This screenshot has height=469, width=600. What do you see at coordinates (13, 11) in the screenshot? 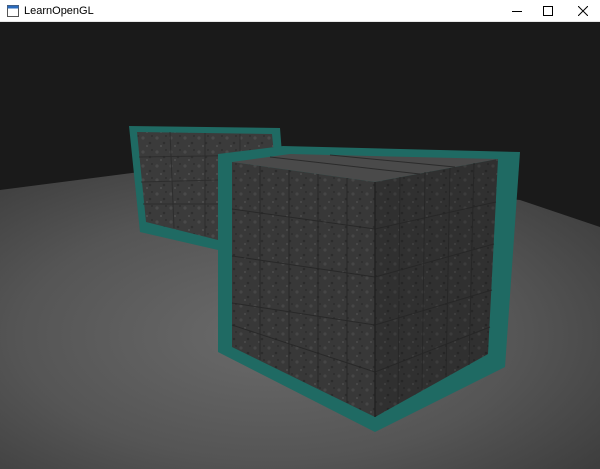
I see `app-icon` at bounding box center [13, 11].